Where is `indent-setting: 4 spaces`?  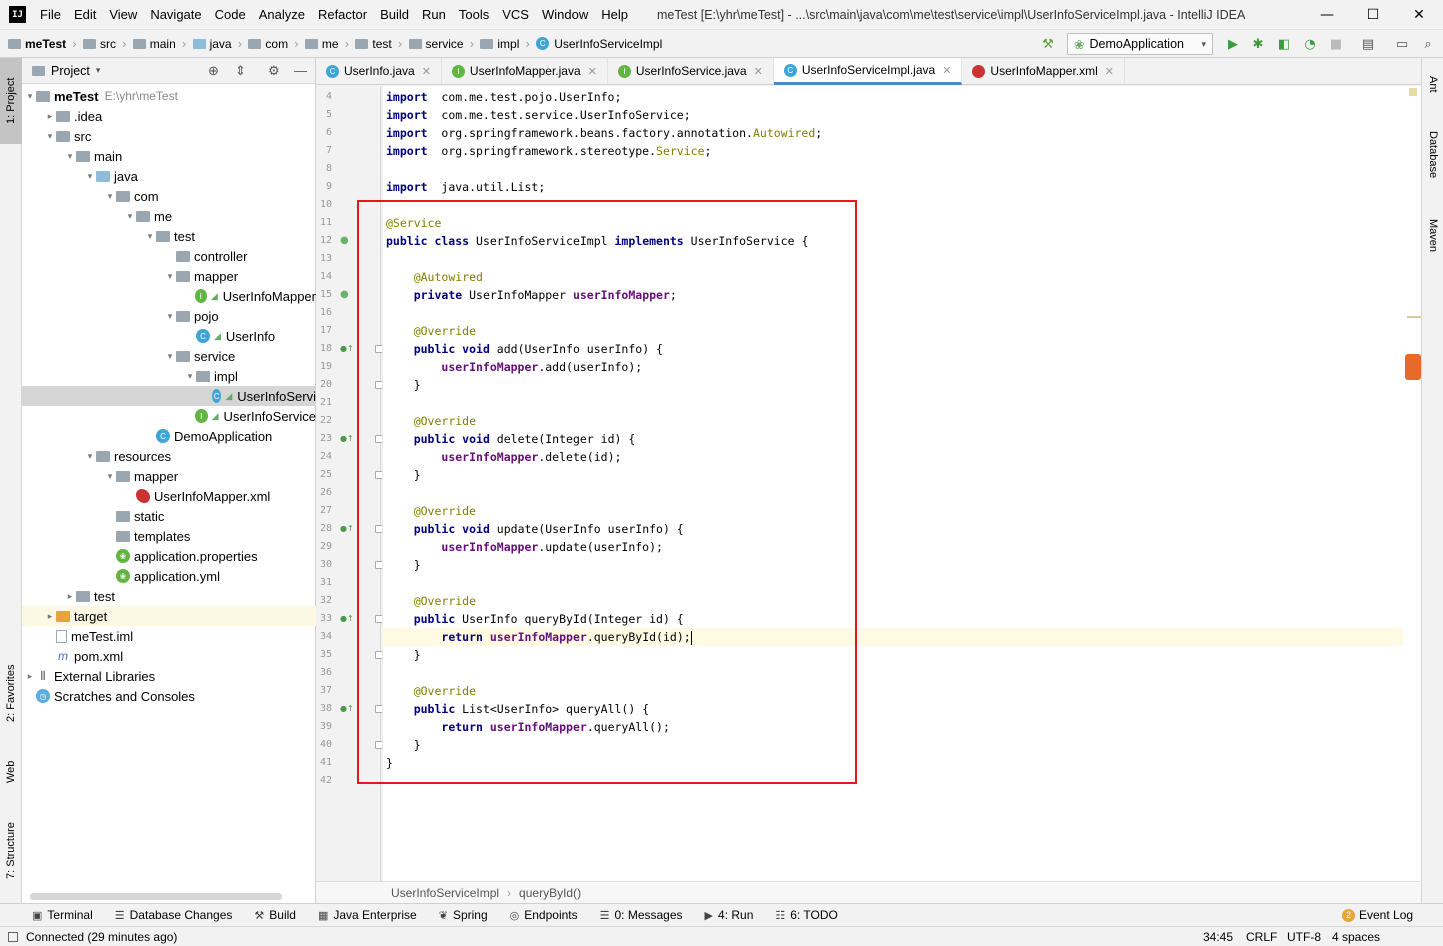 indent-setting: 4 spaces is located at coordinates (1356, 937).